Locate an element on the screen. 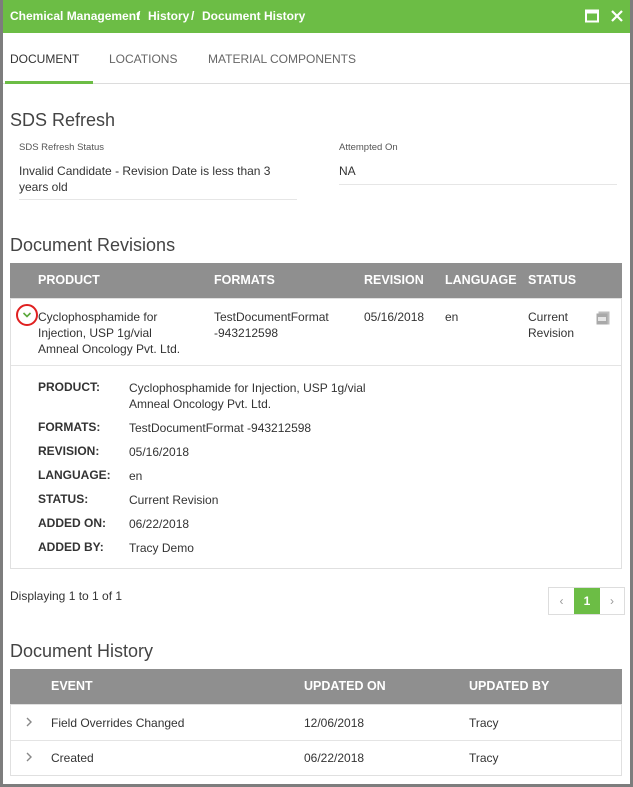 This screenshot has height=787, width=633. column-header-updated-by: UPDATED BY is located at coordinates (509, 686).